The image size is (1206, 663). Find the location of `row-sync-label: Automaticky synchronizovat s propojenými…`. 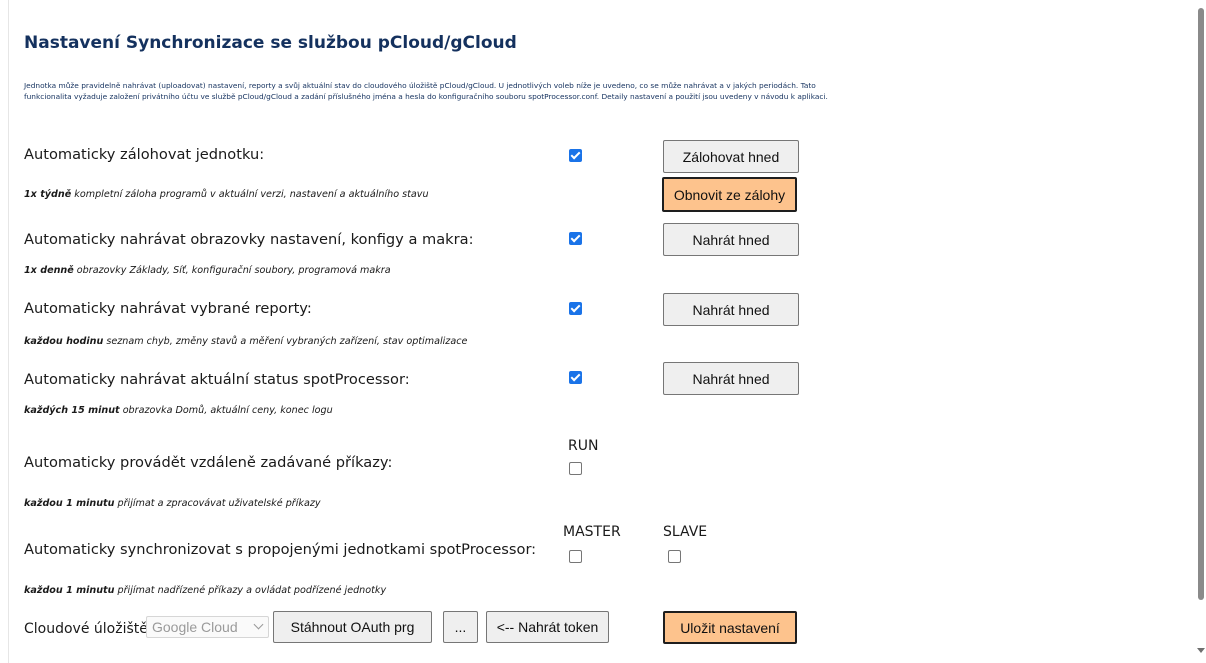

row-sync-label: Automaticky synchronizovat s propojenými… is located at coordinates (280, 549).